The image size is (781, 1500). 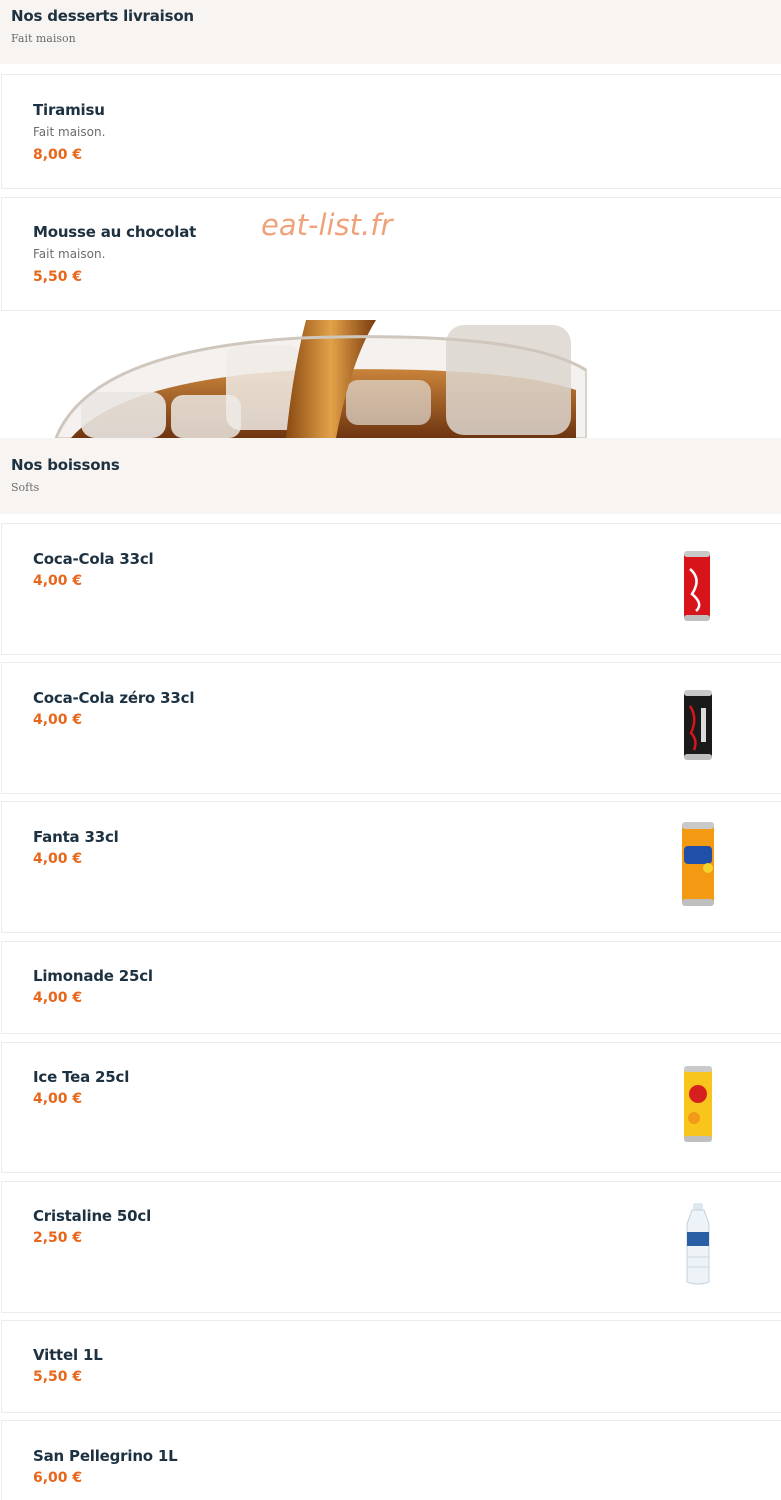 What do you see at coordinates (391, 589) in the screenshot?
I see `menu-item-coca-cola: Coca-Cola 33cl 4,00 €` at bounding box center [391, 589].